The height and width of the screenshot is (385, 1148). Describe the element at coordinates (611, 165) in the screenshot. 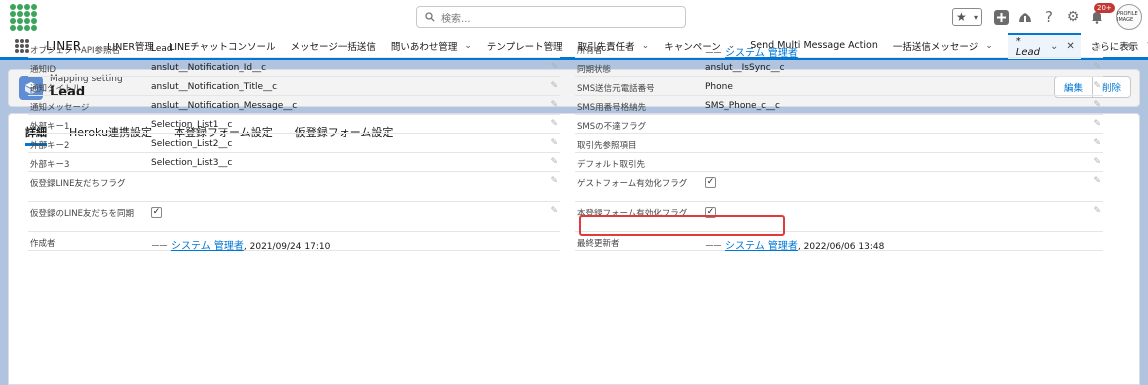

I see `field-label: デフォルト取引先` at that location.